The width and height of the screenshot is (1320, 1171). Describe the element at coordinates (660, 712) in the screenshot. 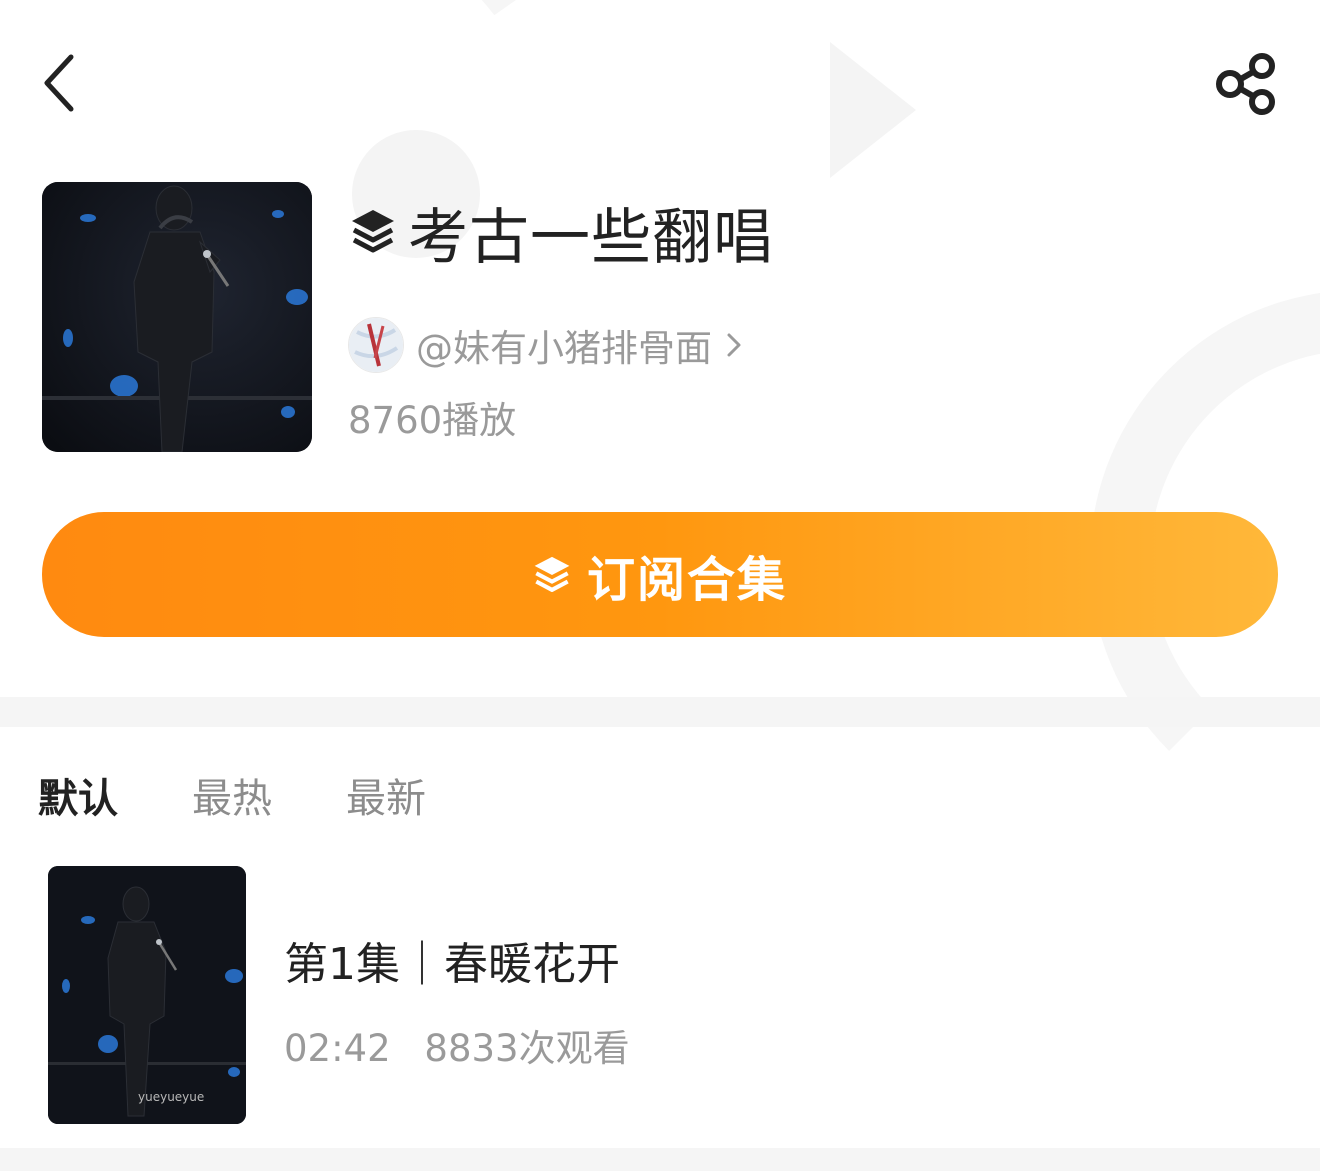

I see `section-divider` at that location.